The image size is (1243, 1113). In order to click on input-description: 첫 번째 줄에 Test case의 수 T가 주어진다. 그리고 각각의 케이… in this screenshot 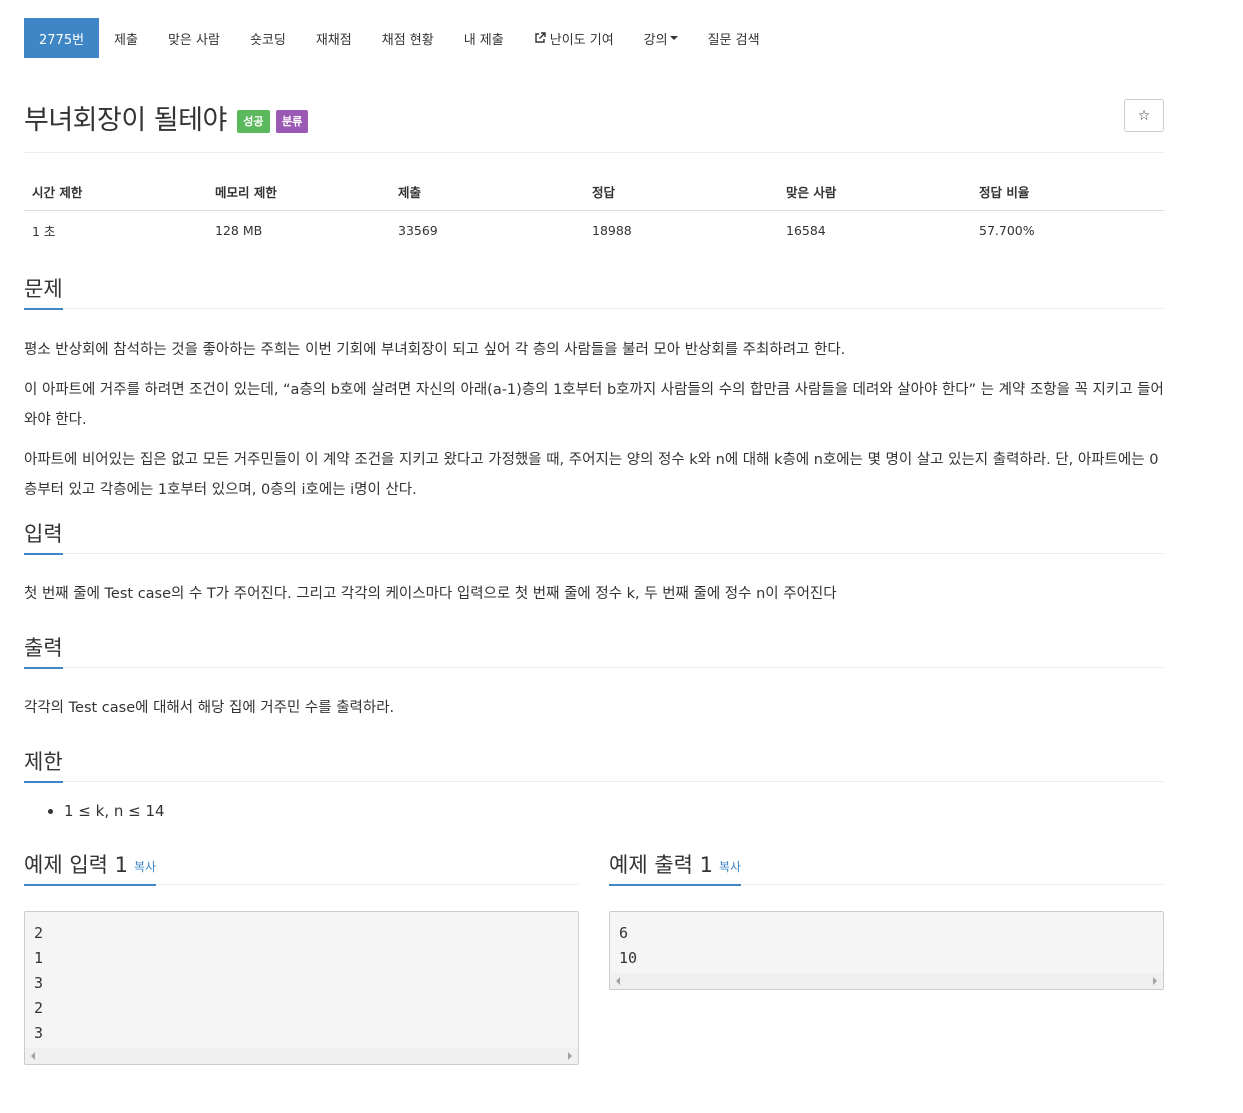, I will do `click(594, 581)`.